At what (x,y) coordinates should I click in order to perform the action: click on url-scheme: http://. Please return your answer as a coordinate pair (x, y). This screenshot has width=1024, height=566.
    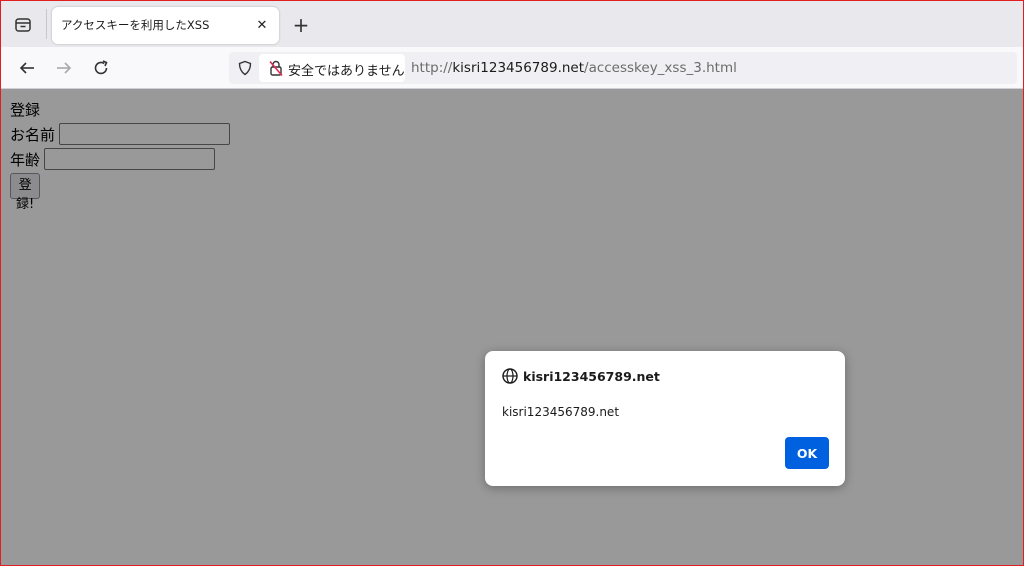
    Looking at the image, I should click on (432, 68).